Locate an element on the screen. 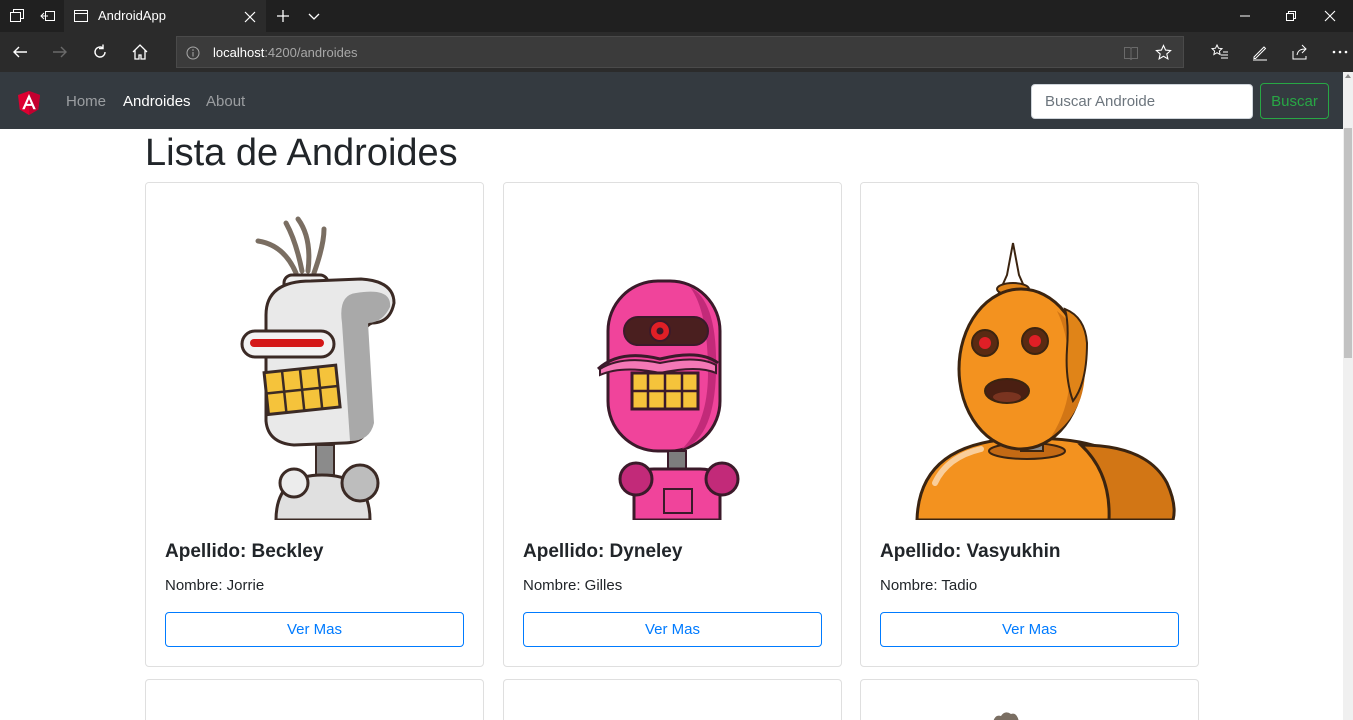  page-icon is located at coordinates (81, 15).